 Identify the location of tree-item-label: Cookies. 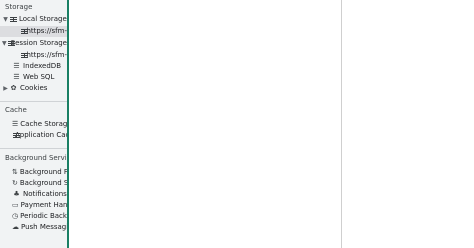
(34, 88).